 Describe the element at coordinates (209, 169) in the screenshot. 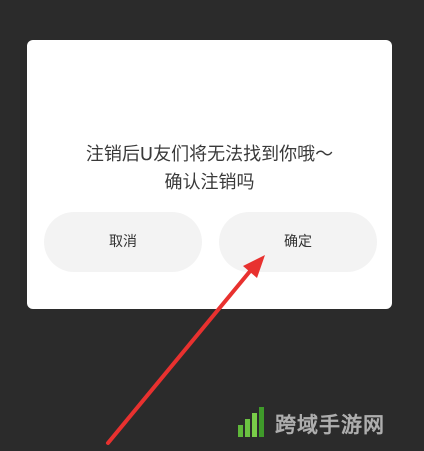

I see `dialog-message: 注销后U友们将无法找到你哦～ 确认注销吗` at that location.